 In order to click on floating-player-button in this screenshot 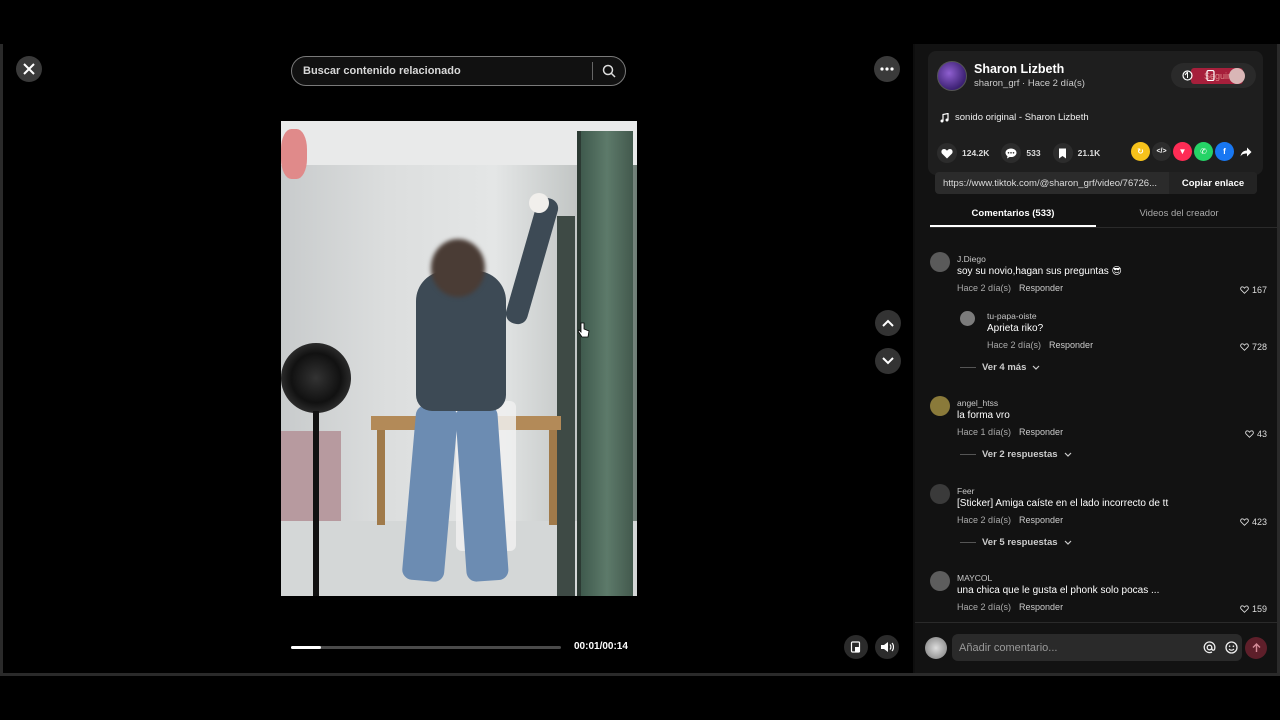, I will do `click(856, 647)`.